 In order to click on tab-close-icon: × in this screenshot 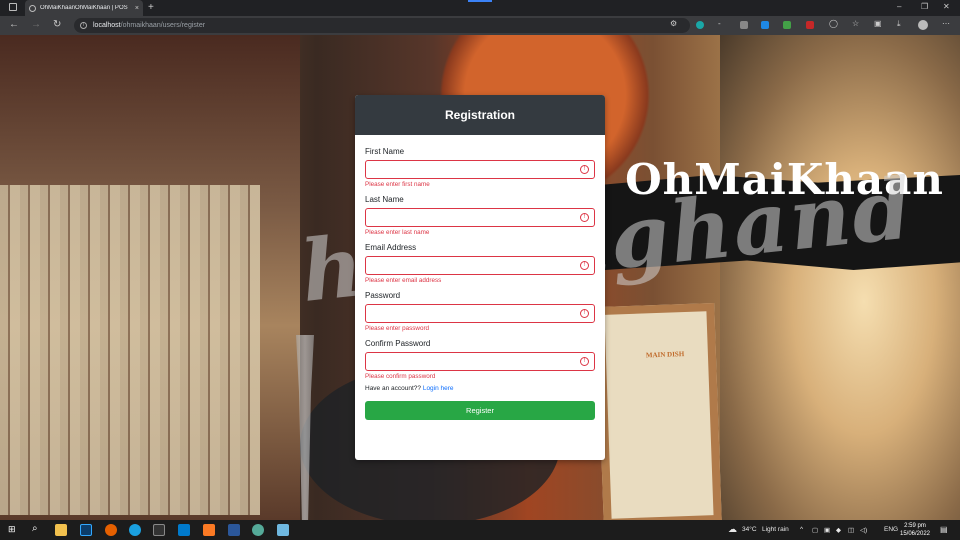, I will do `click(137, 8)`.